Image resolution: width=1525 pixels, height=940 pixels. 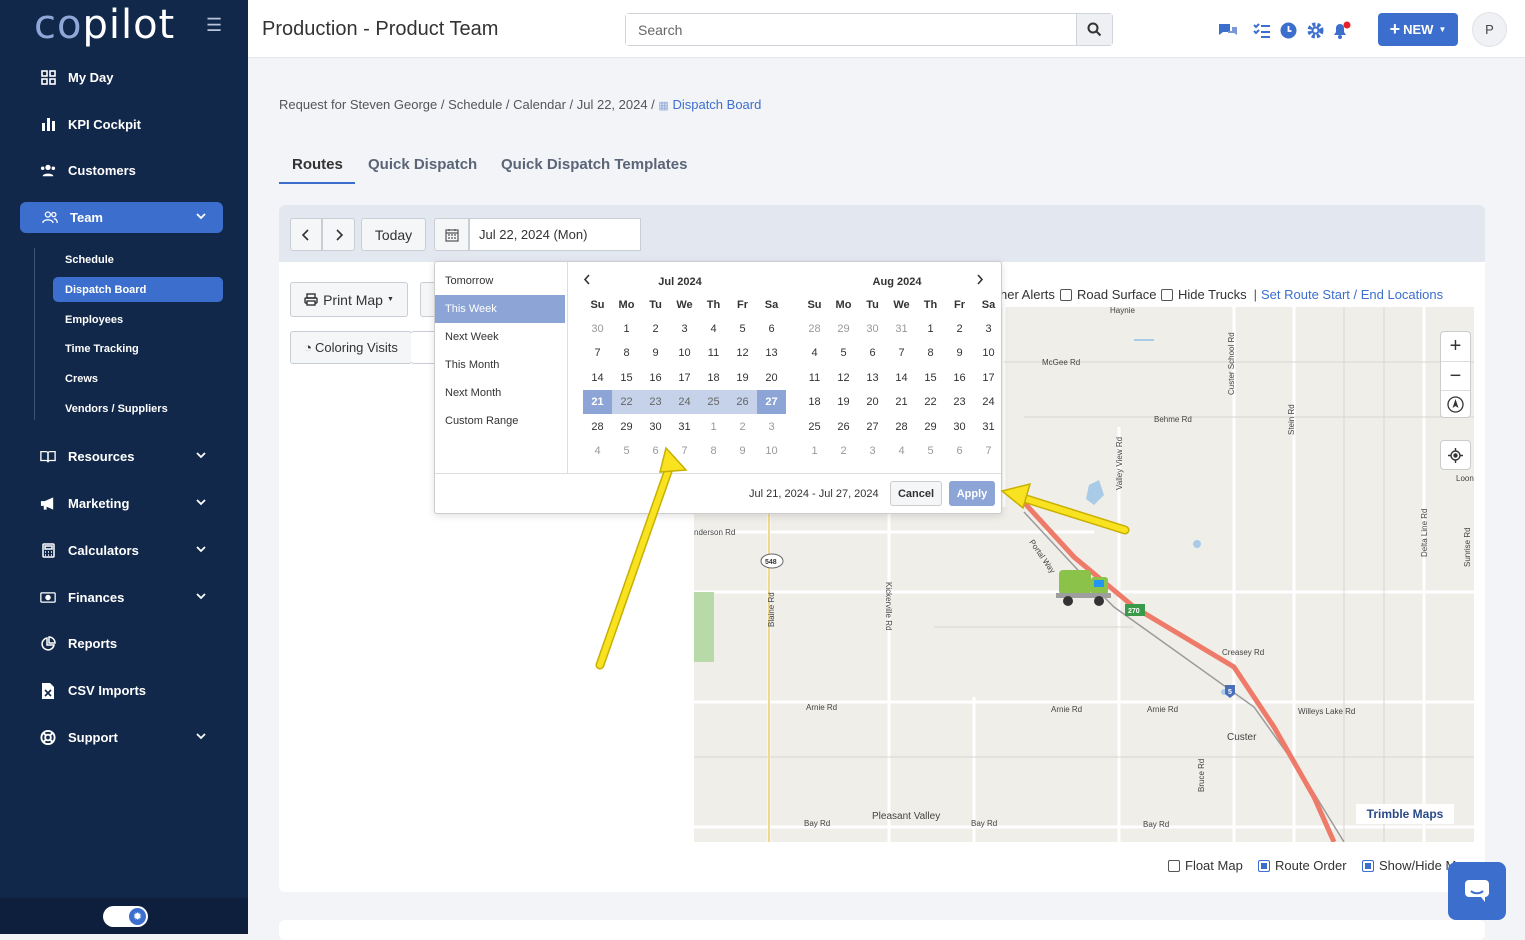 What do you see at coordinates (1455, 404) in the screenshot?
I see `compass-button` at bounding box center [1455, 404].